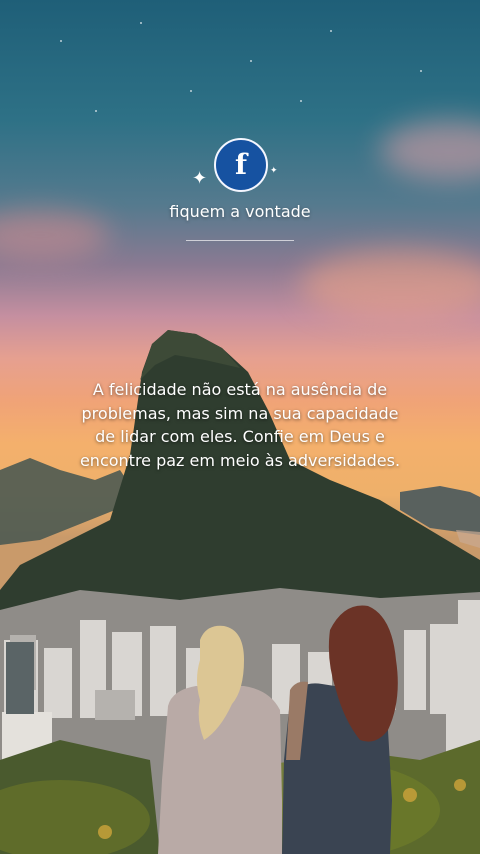  Describe the element at coordinates (240, 211) in the screenshot. I see `profile-title: fiquem a vontade` at that location.